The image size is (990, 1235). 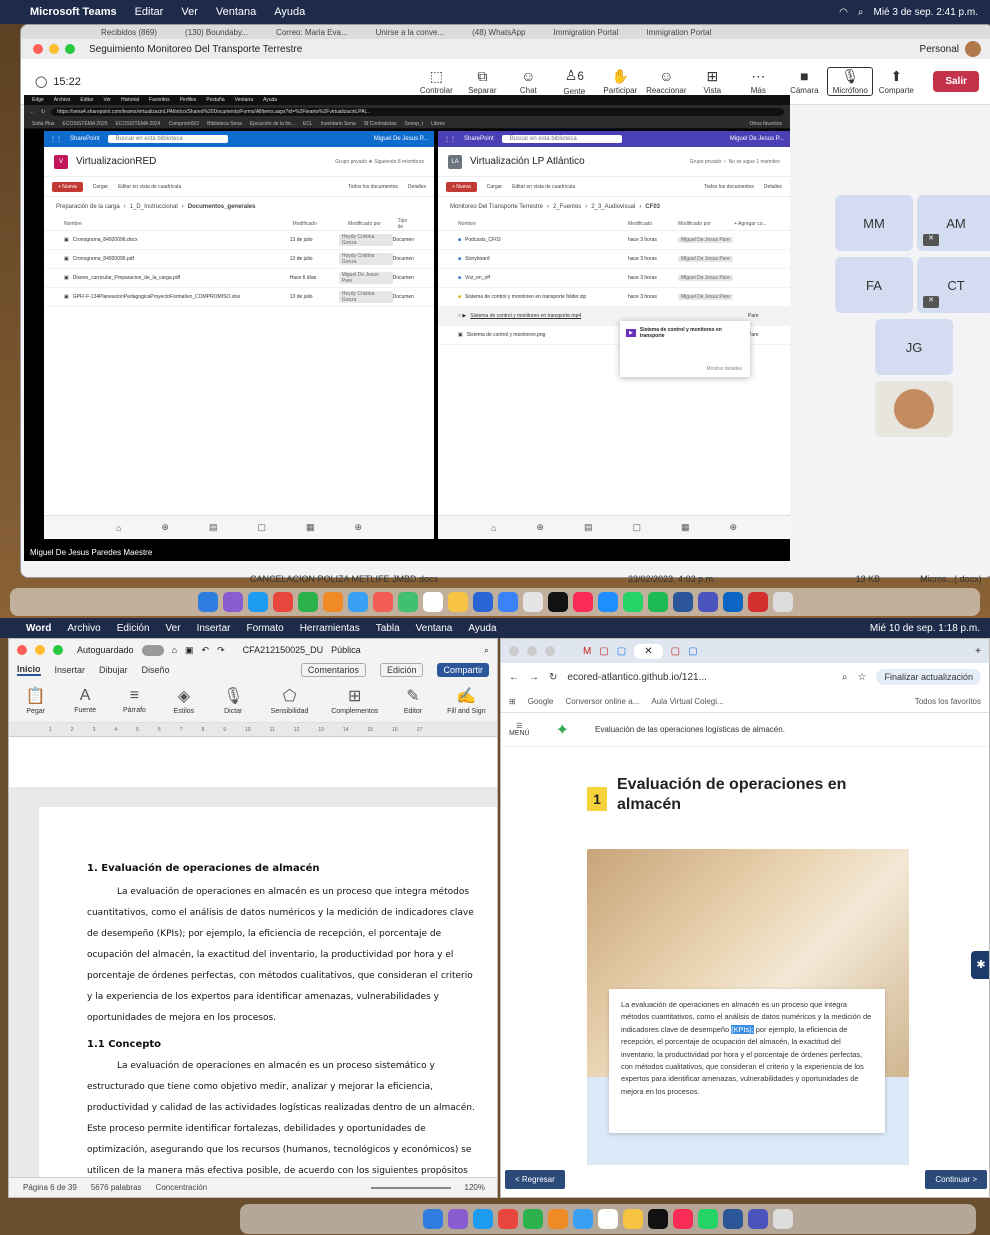 What do you see at coordinates (978, 651) in the screenshot?
I see `new-tab-button: +` at bounding box center [978, 651].